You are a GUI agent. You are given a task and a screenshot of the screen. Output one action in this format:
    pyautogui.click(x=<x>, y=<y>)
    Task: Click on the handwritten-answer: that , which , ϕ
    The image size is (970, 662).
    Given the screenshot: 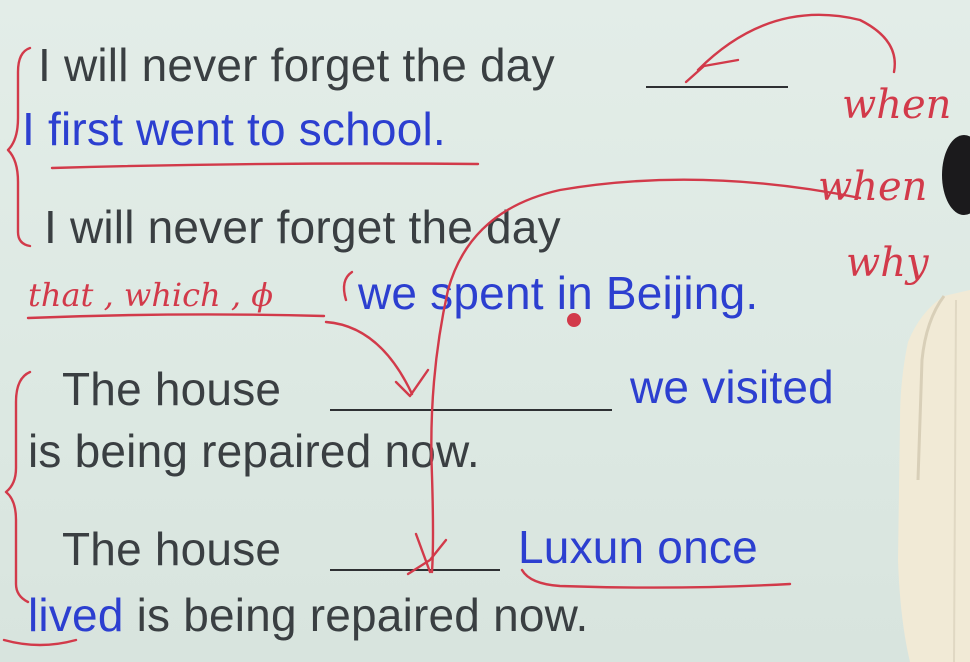 What is the action you would take?
    pyautogui.click(x=150, y=295)
    